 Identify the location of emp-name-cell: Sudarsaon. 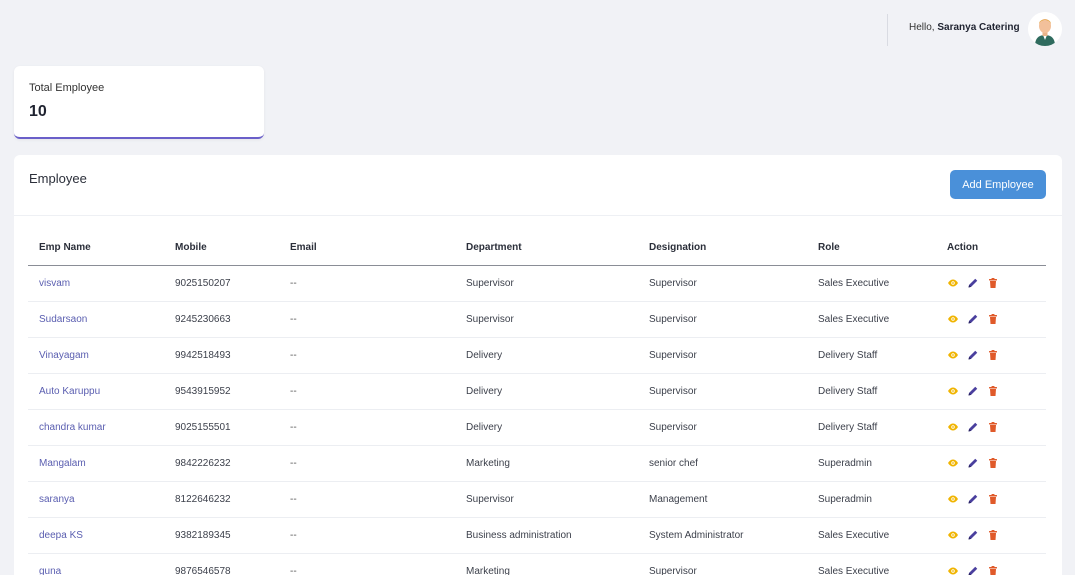
(96, 319).